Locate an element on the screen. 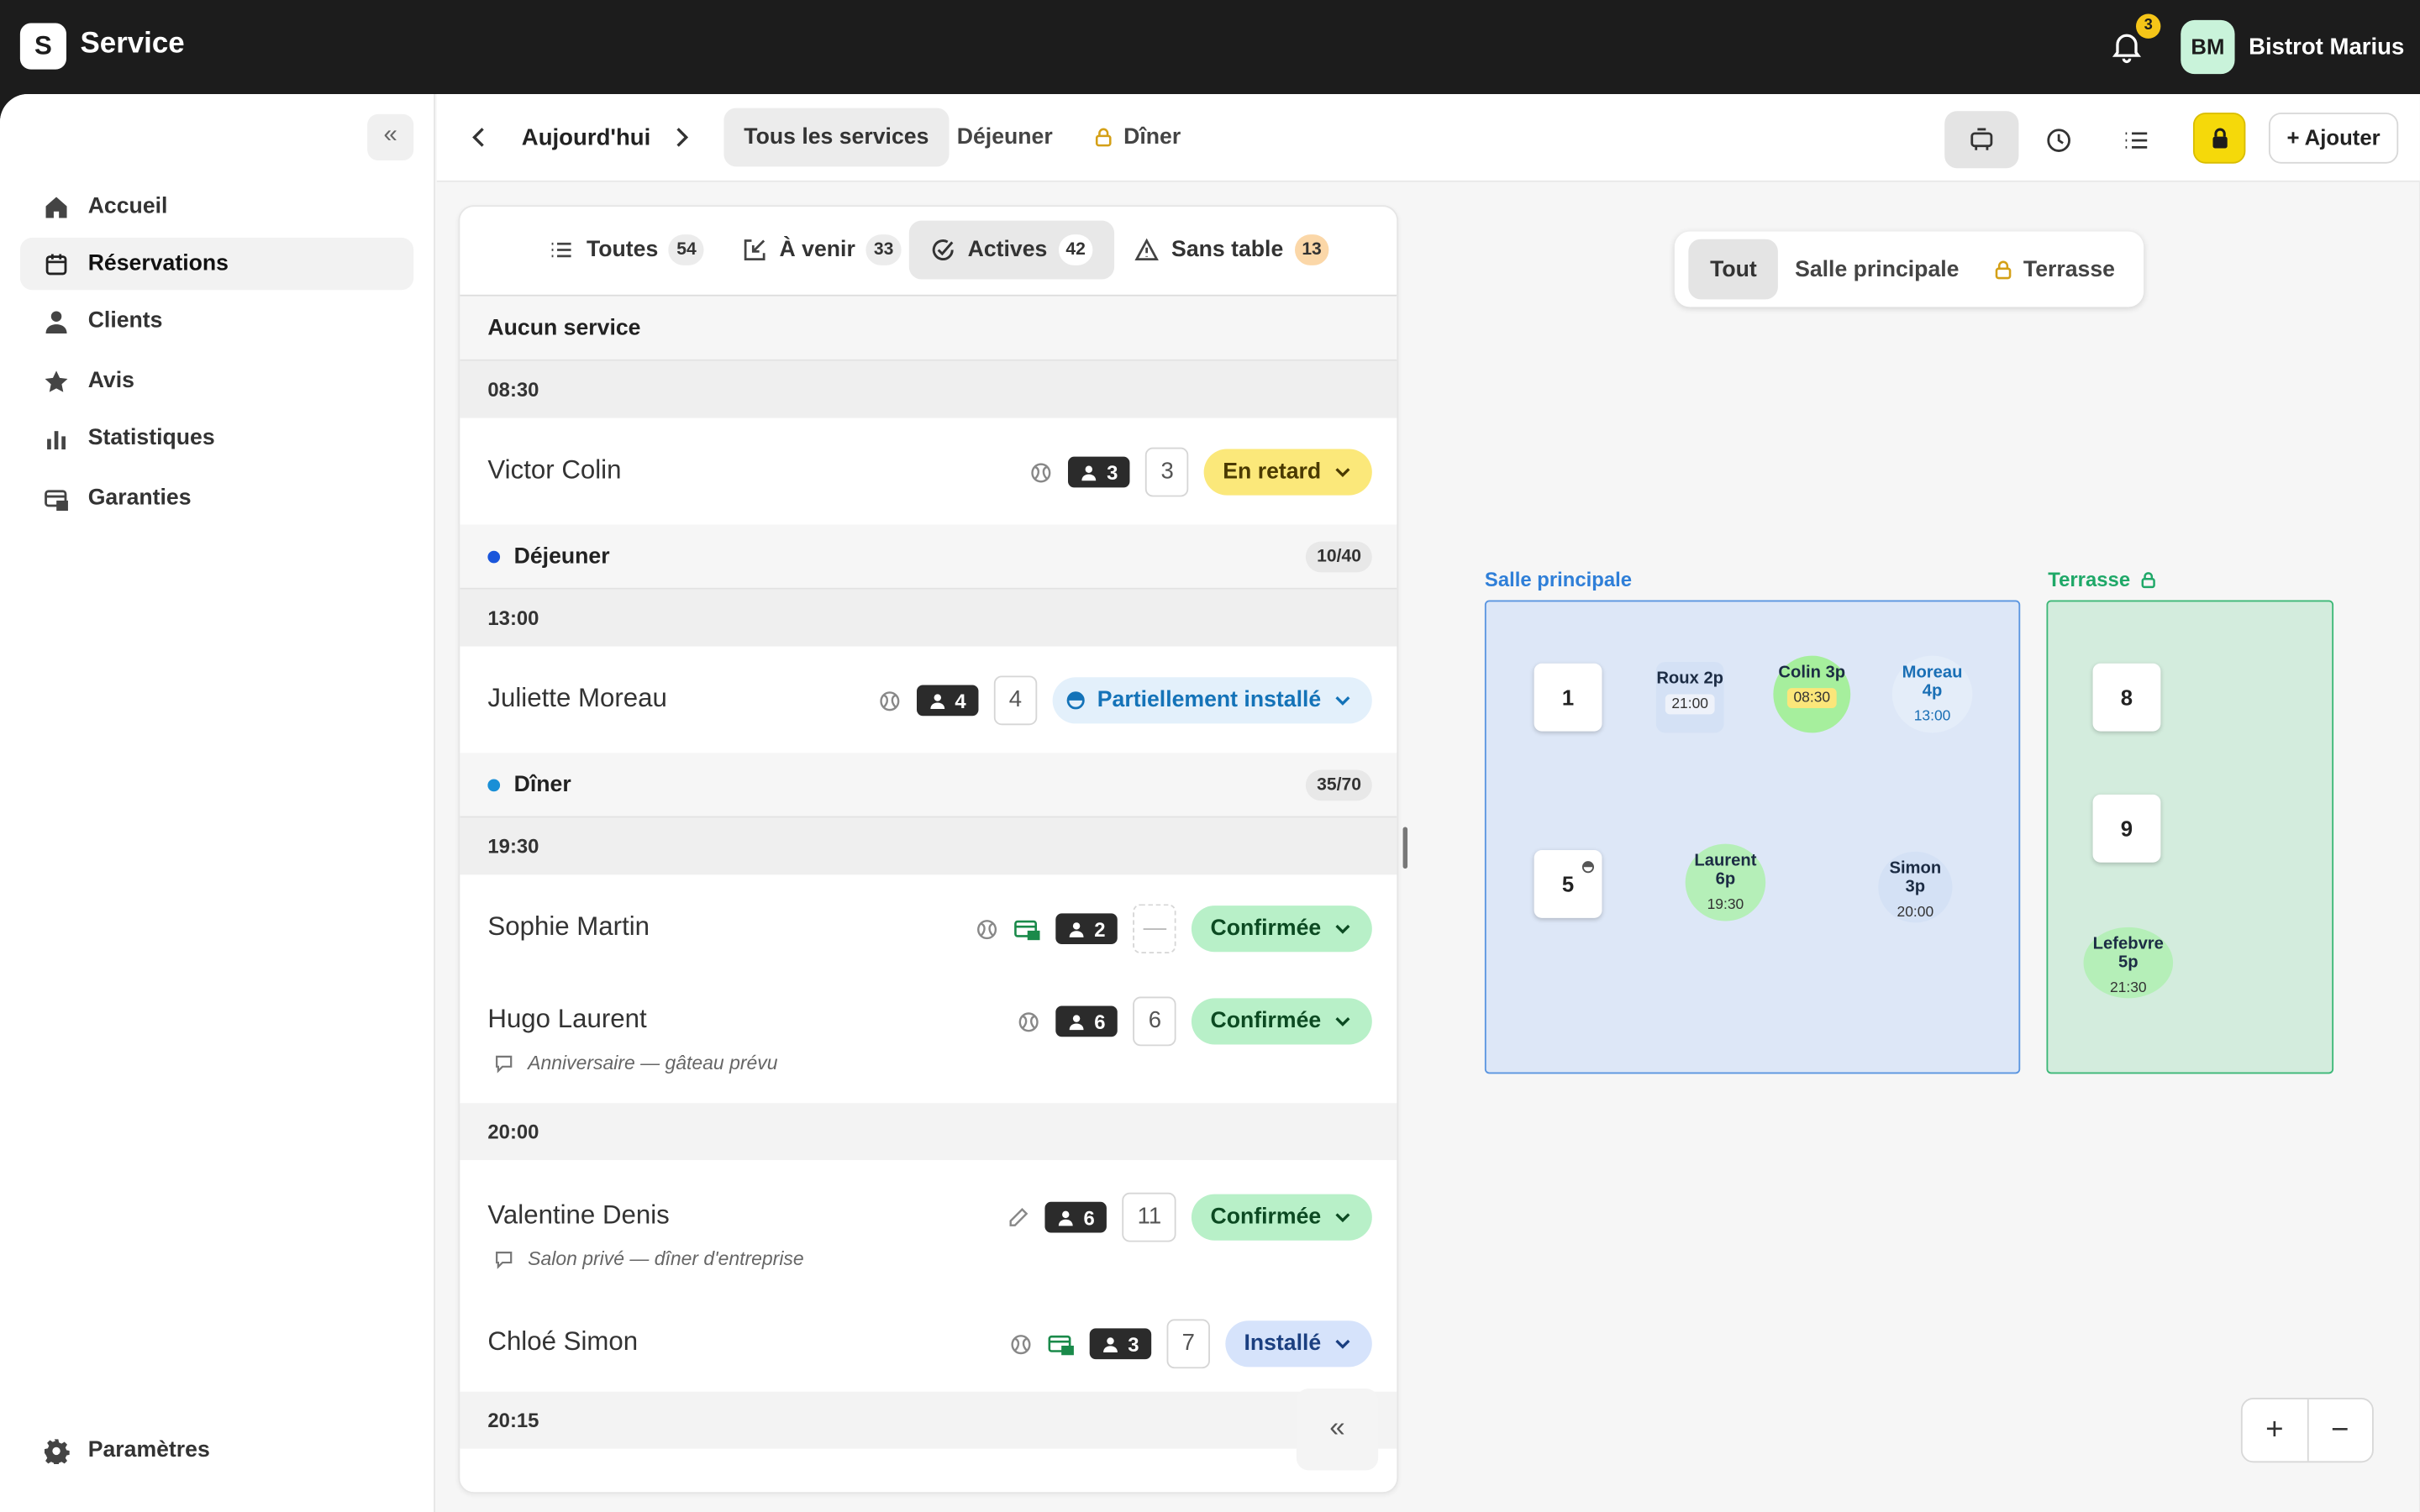 This screenshot has height=1512, width=2420. guest-name: Juliette Moreau is located at coordinates (577, 698).